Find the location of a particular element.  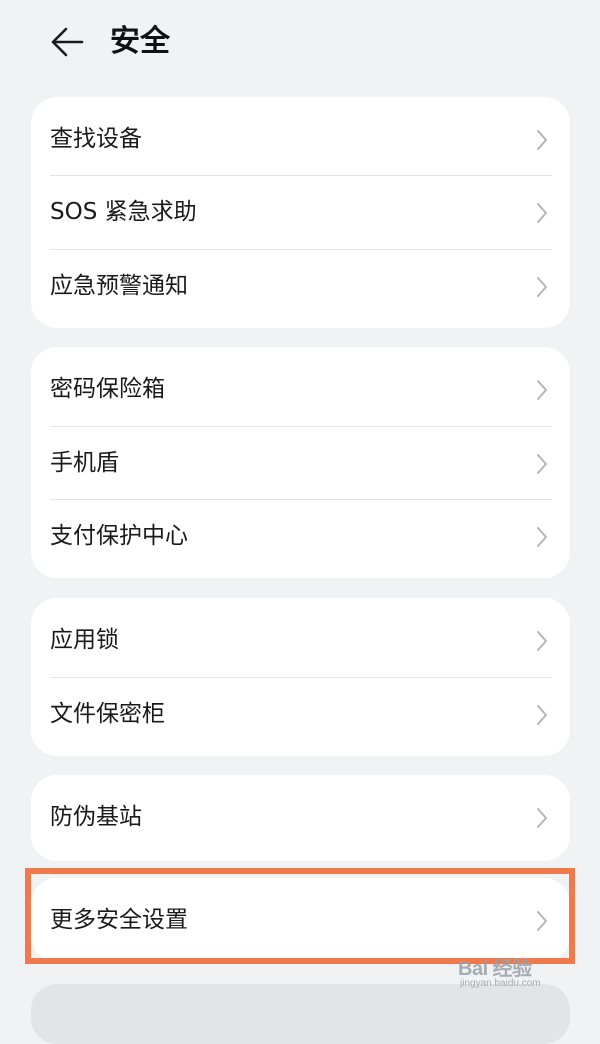

app-lock-item: 应用锁 is located at coordinates (300, 640).